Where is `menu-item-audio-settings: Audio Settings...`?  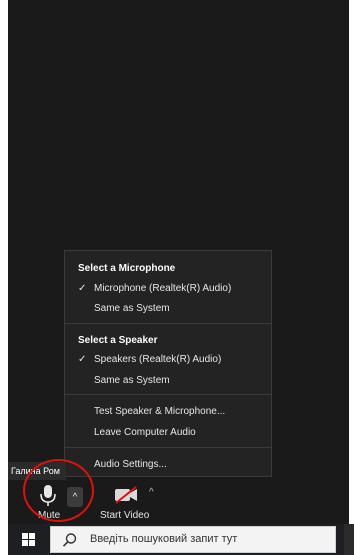 menu-item-audio-settings: Audio Settings... is located at coordinates (130, 464).